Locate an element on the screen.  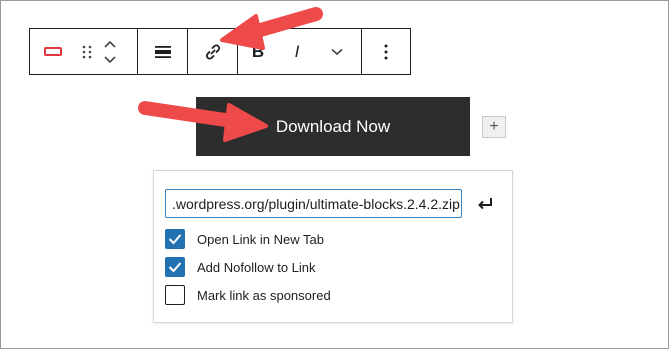
arrow-to-button is located at coordinates (203, 121).